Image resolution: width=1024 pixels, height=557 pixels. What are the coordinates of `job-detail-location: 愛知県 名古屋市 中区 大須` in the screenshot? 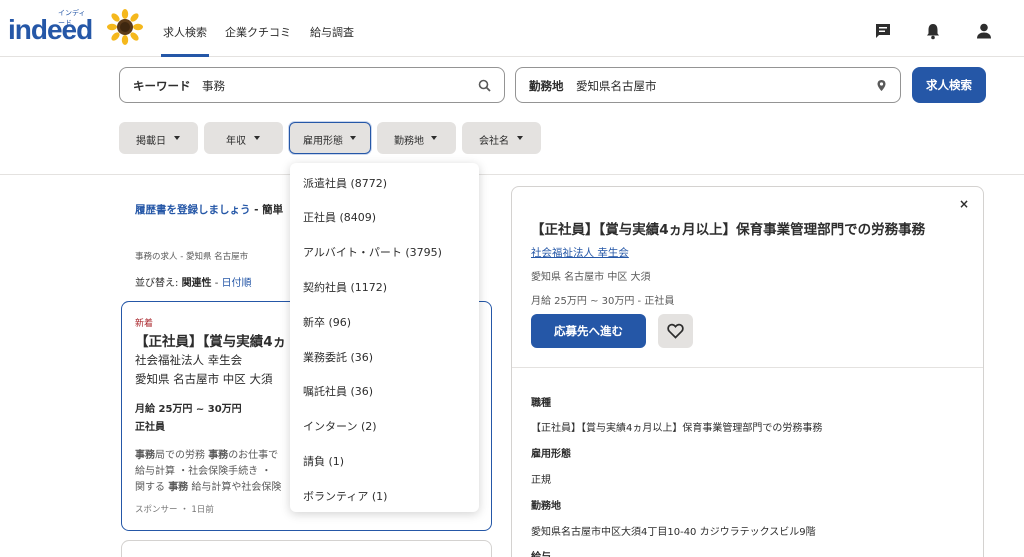 It's located at (591, 277).